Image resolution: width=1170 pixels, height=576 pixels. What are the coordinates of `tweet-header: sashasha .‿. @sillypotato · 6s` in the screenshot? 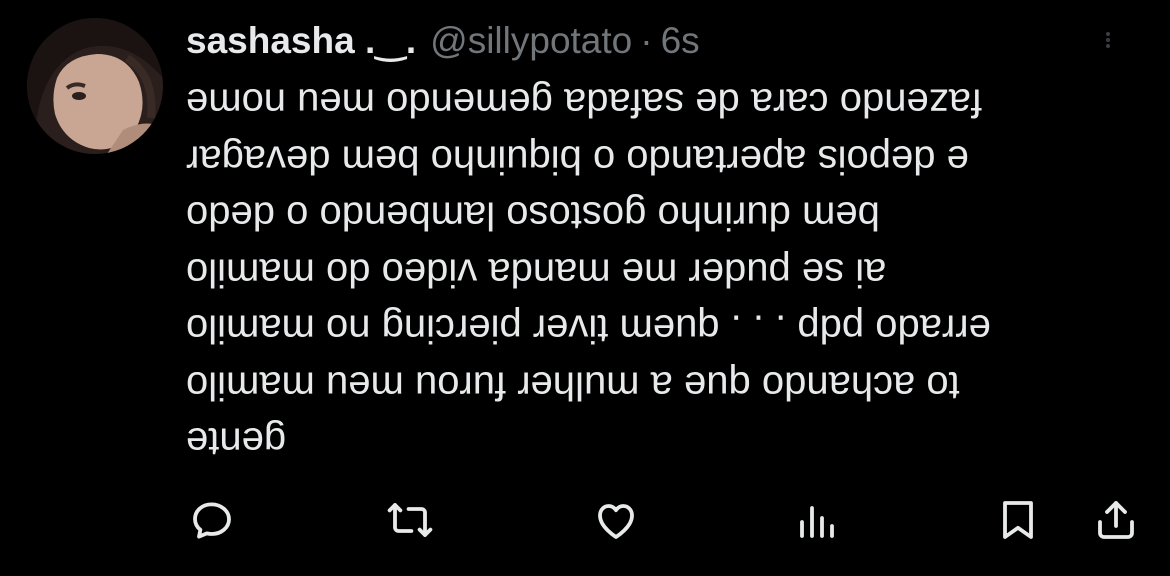 It's located at (443, 41).